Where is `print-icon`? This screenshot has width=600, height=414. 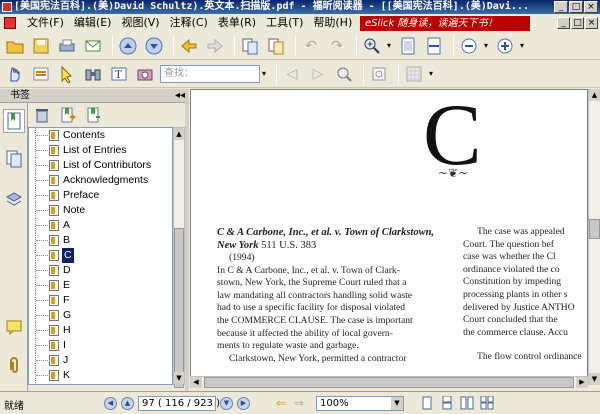
print-icon is located at coordinates (67, 46).